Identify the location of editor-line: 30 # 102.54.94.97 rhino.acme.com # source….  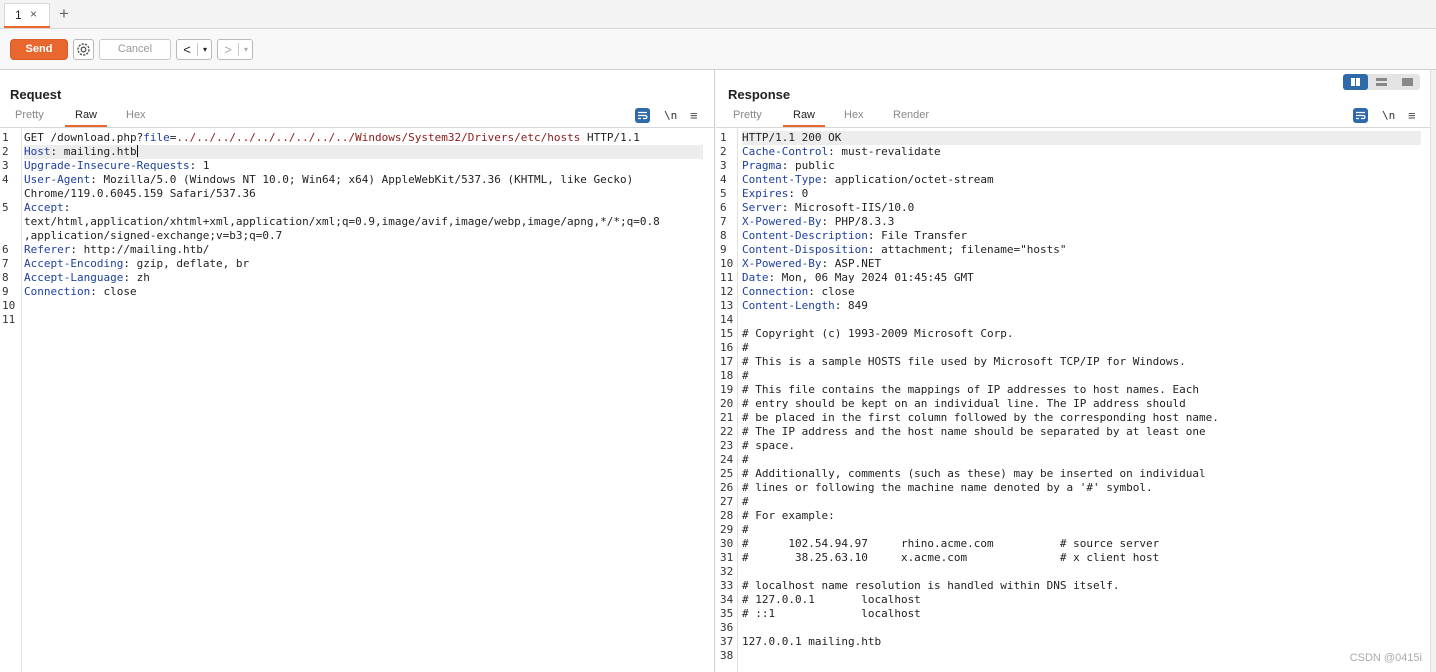
(1070, 544).